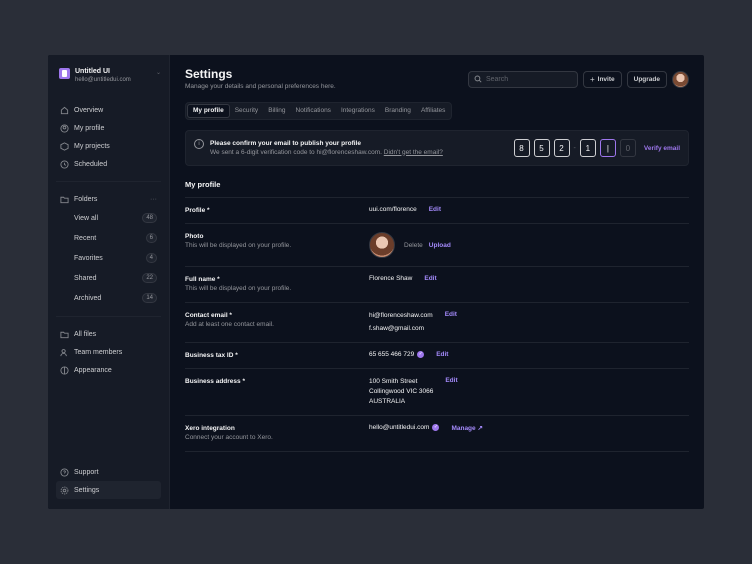  Describe the element at coordinates (108, 278) in the screenshot. I see `folder-item-shared: Shared 22` at that location.